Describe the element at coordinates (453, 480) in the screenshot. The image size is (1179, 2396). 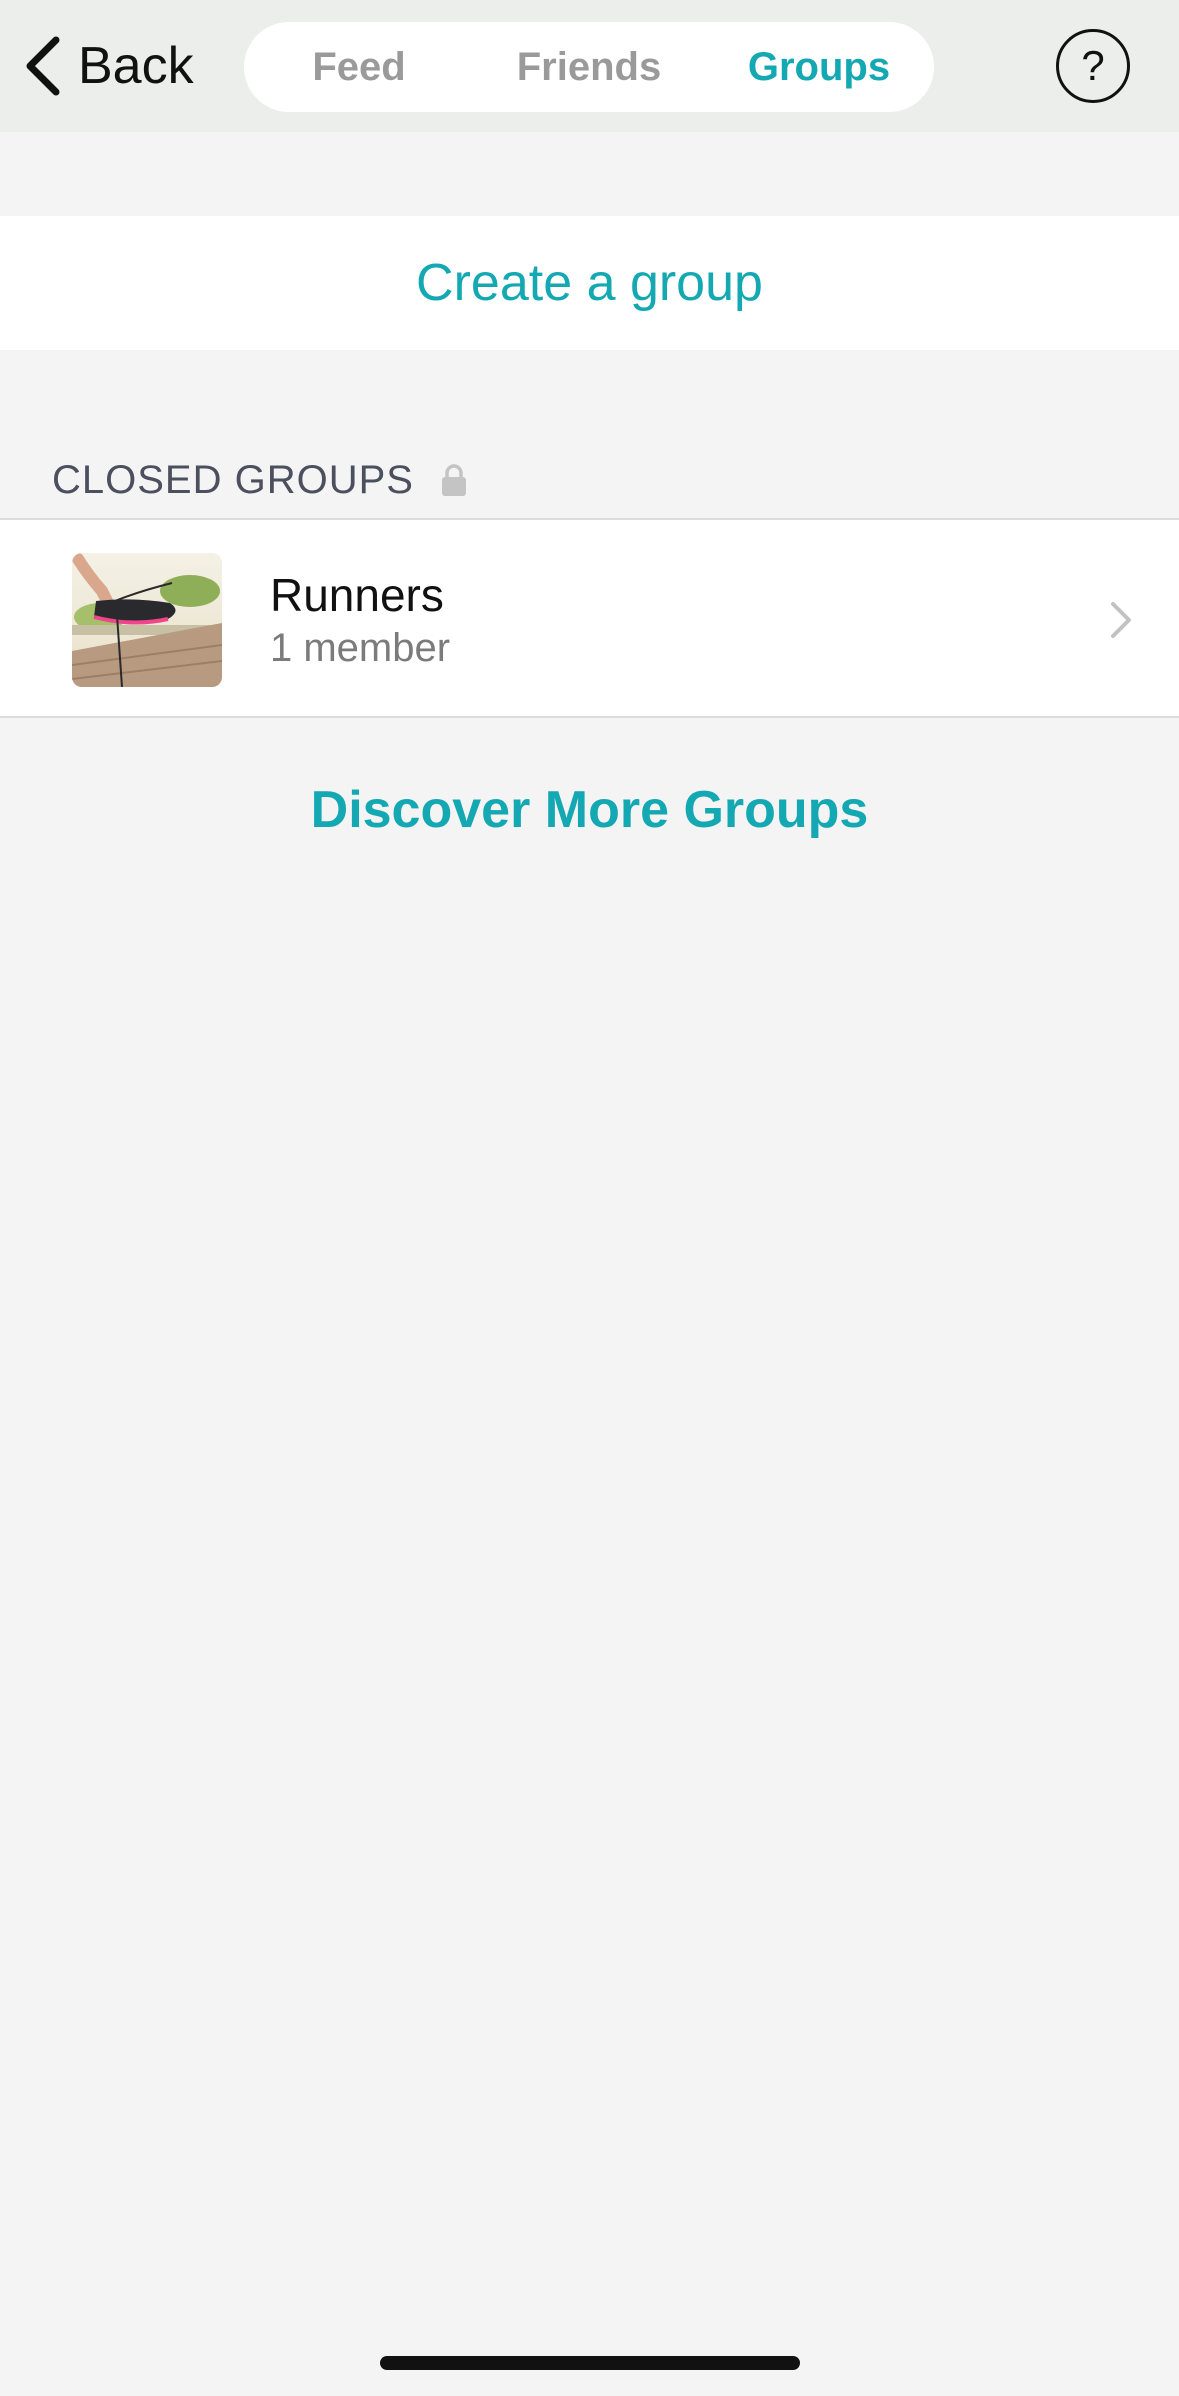
I see `lock-icon` at that location.